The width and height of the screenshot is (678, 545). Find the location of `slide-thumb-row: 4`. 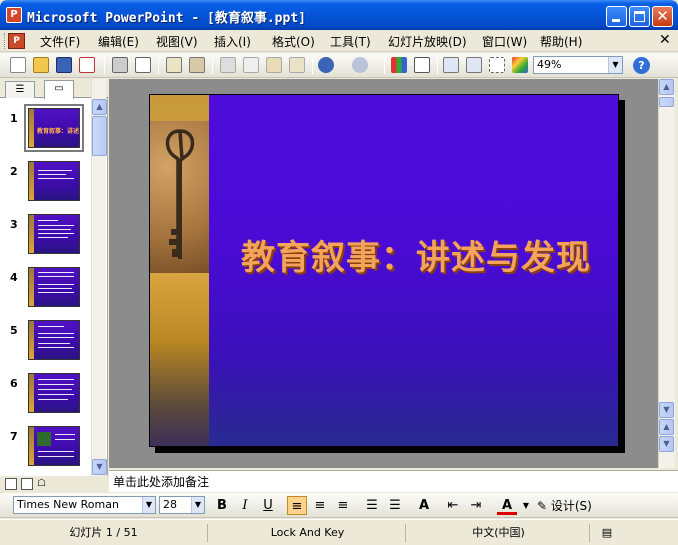

slide-thumb-row: 4 is located at coordinates (45, 287).